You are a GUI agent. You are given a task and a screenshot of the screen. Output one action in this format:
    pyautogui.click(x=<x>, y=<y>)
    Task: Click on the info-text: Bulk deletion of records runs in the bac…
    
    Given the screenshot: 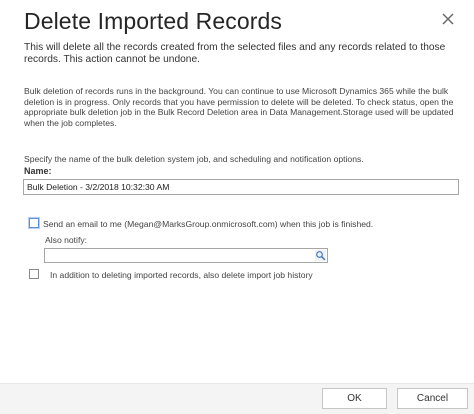 What is the action you would take?
    pyautogui.click(x=239, y=107)
    